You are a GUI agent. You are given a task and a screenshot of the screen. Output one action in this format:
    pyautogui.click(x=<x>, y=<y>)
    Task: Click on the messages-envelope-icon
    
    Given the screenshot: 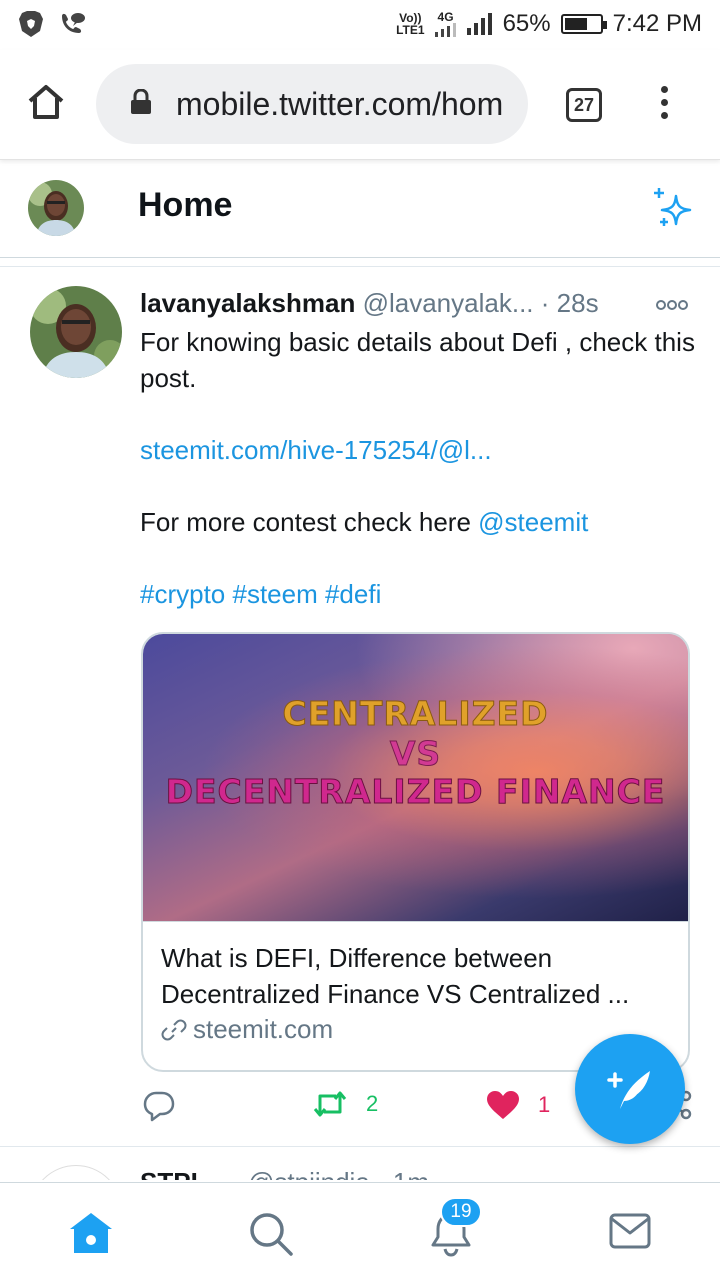 What is the action you would take?
    pyautogui.click(x=630, y=1233)
    